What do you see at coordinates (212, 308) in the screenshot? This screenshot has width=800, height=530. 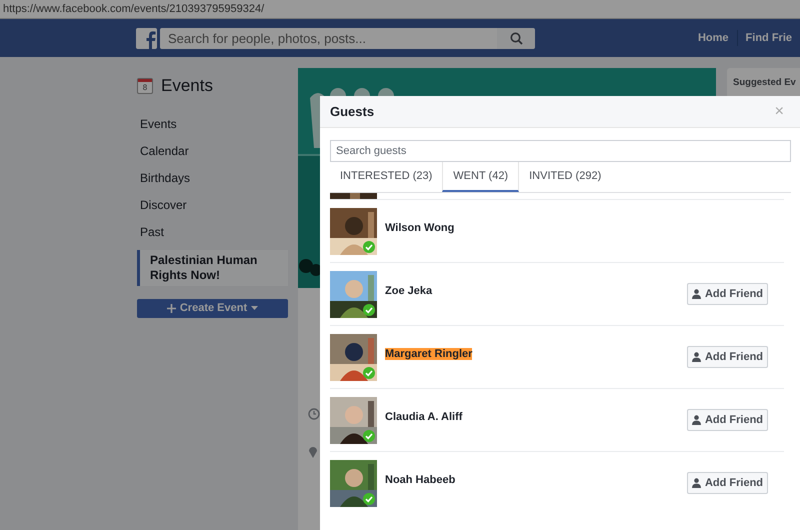 I see `create-event-button: Create Event` at bounding box center [212, 308].